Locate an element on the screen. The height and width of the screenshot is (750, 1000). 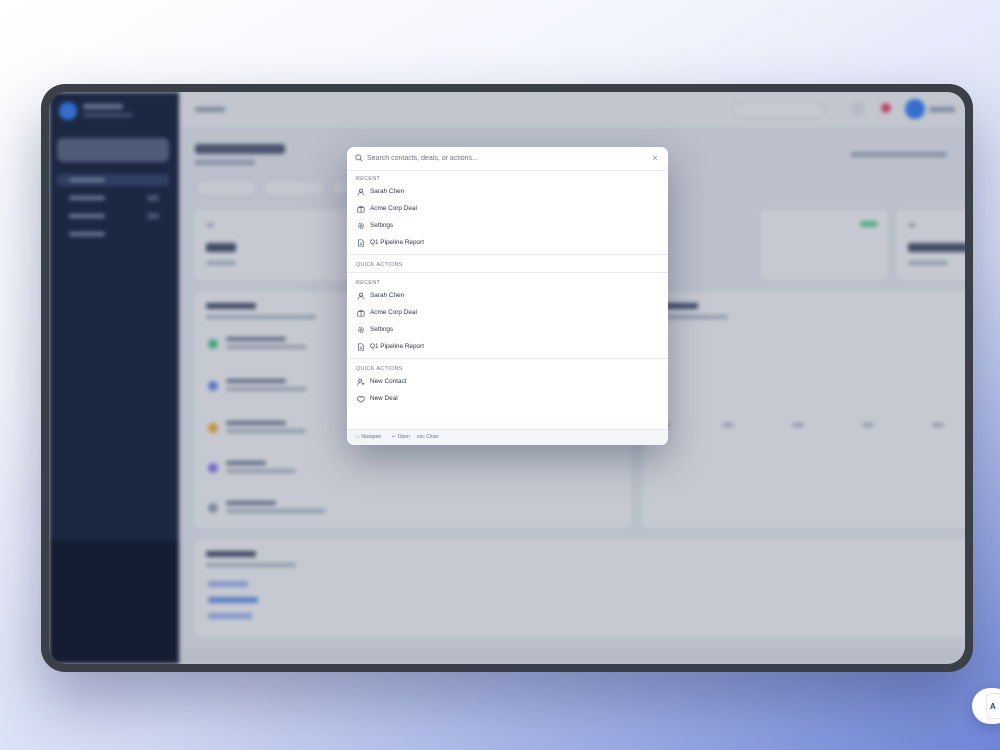
palette-search-bar: × is located at coordinates (507, 159).